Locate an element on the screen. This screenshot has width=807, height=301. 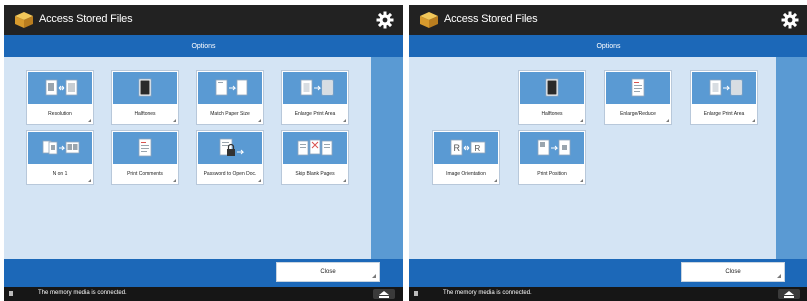
skip-blank-pages-button: Skip Blank Pages is located at coordinates (315, 157).